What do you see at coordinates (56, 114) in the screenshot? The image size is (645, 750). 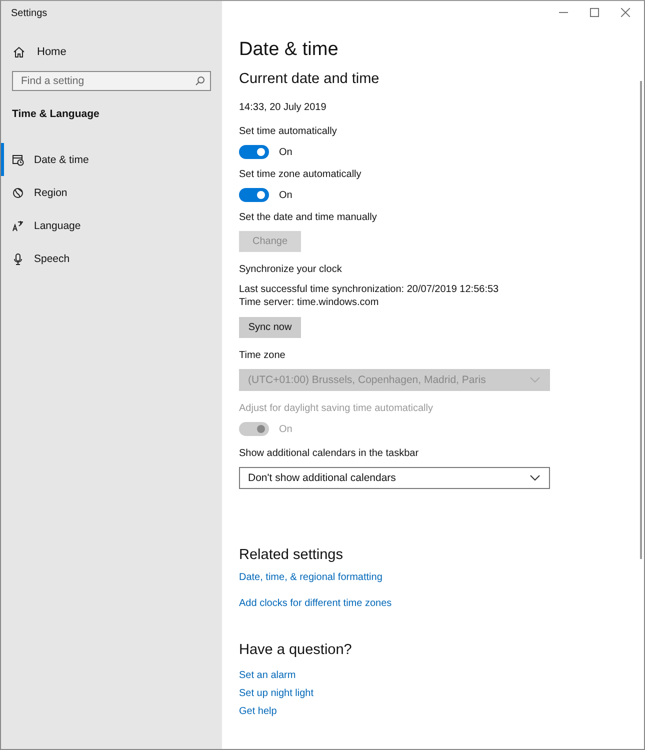 I see `section-title: Time & Language` at bounding box center [56, 114].